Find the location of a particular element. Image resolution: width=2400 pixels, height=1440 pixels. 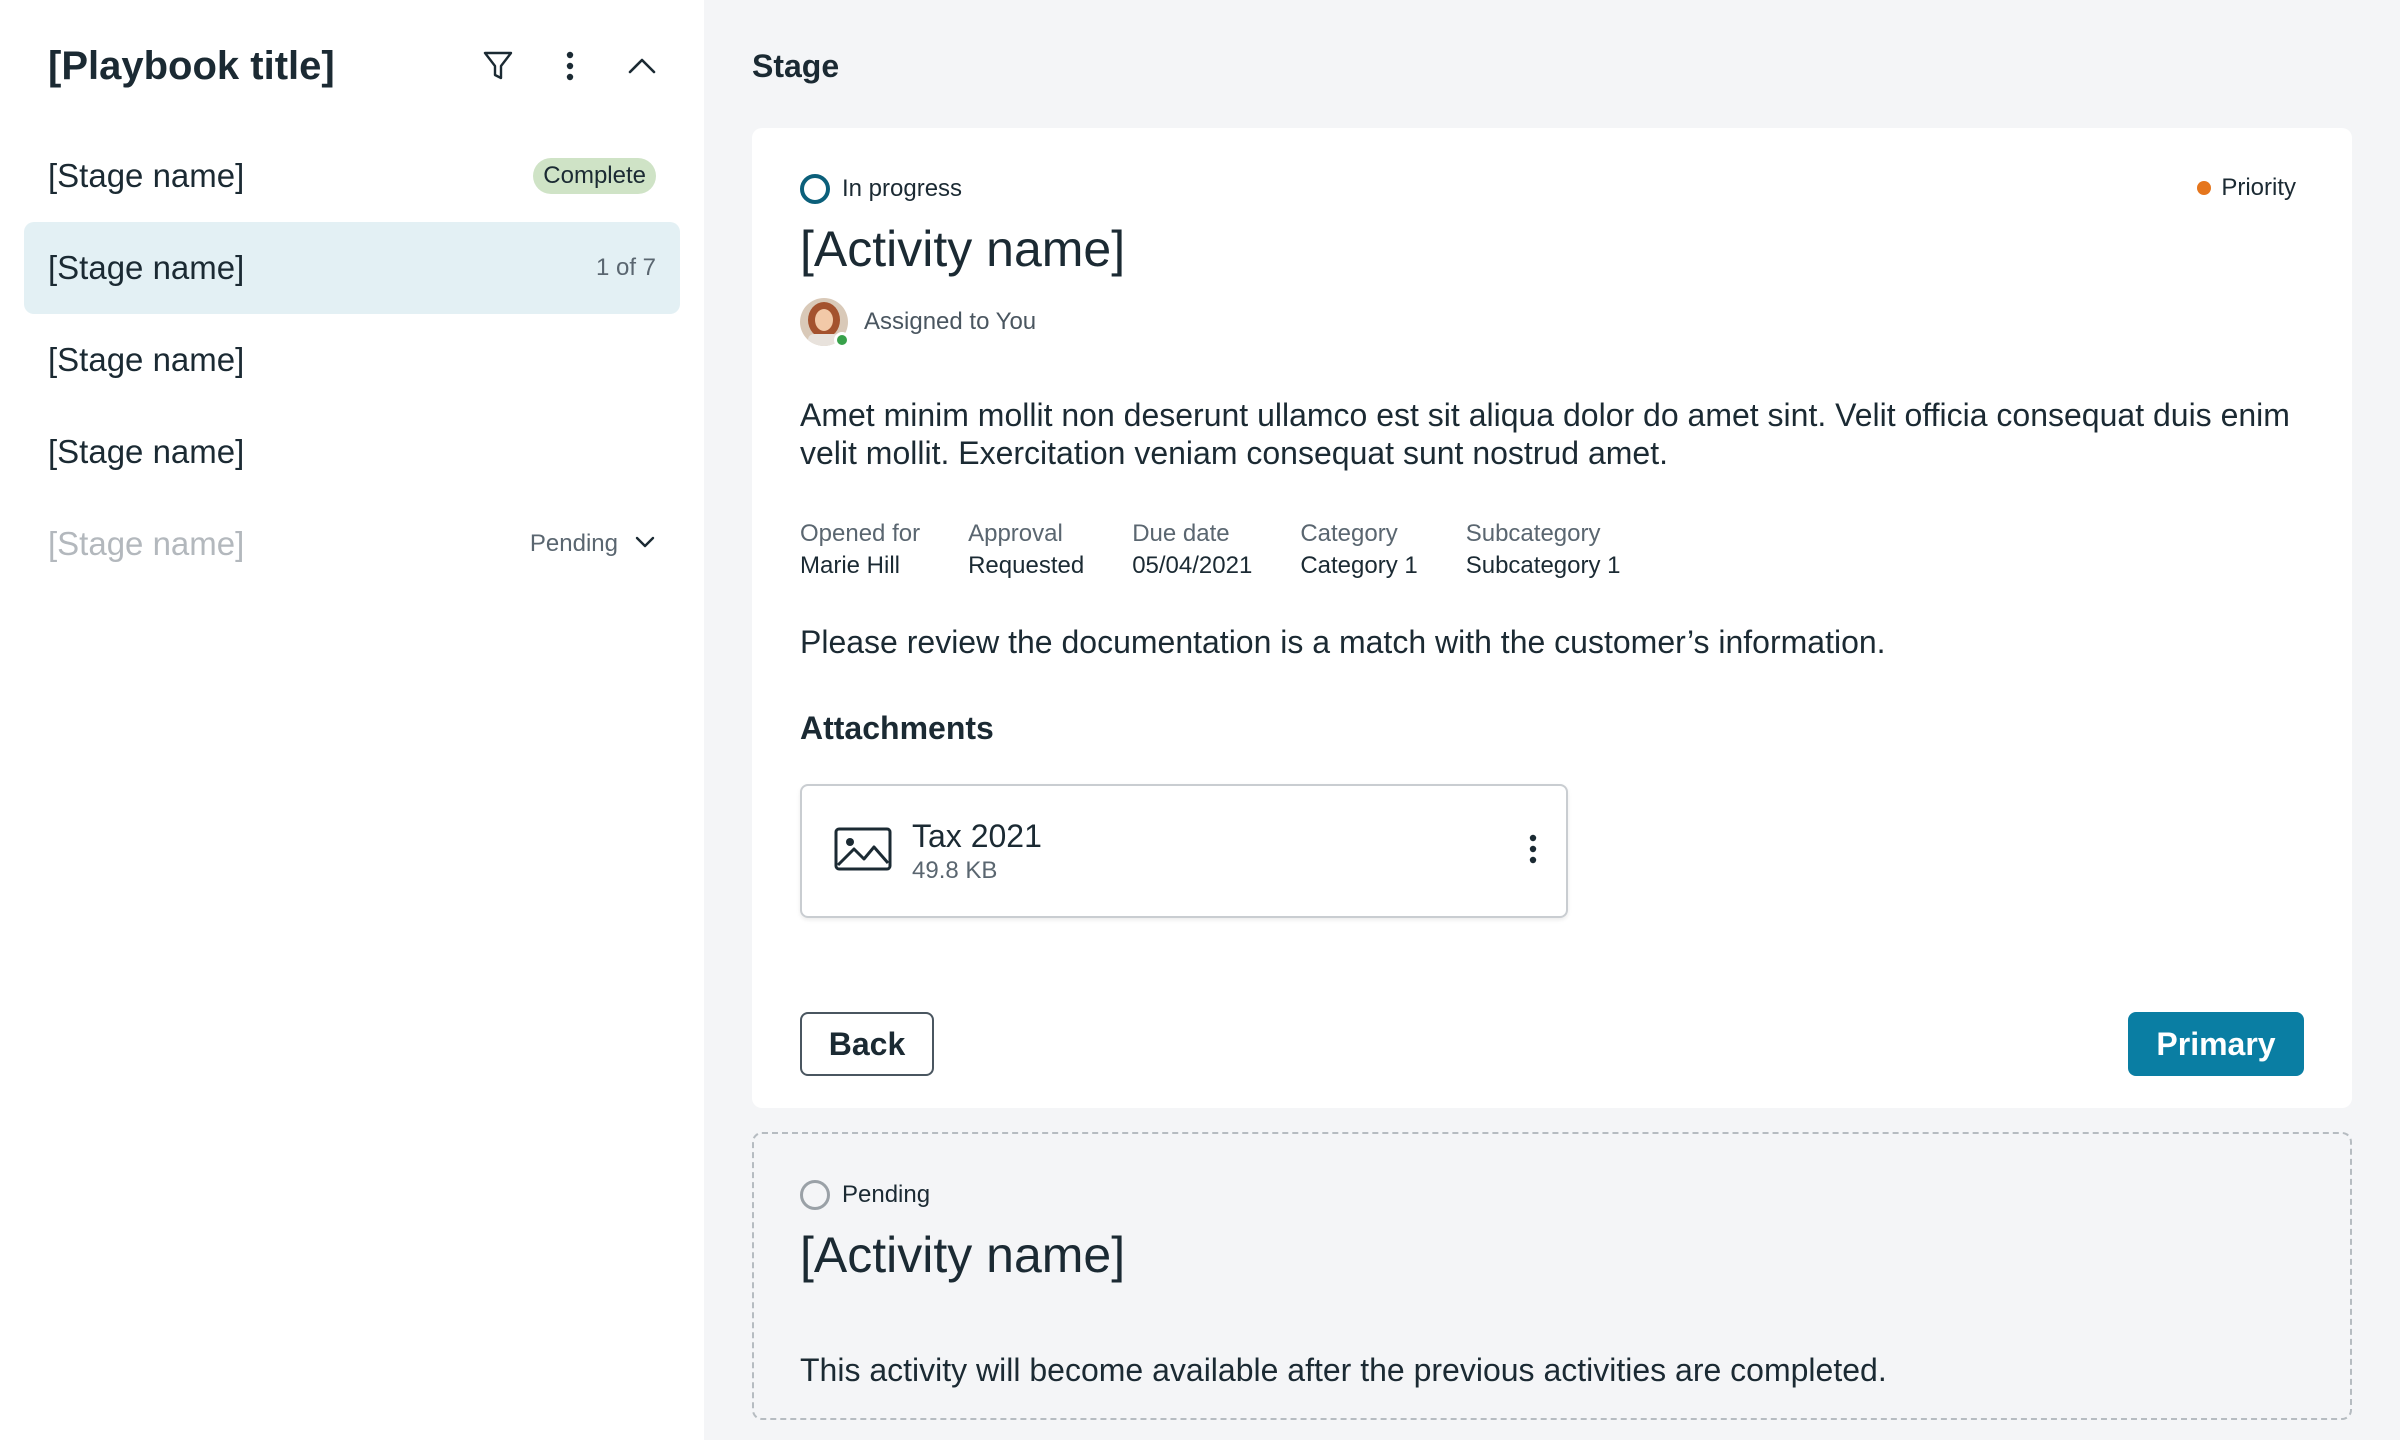

field-label: Subcategory is located at coordinates (1533, 533).